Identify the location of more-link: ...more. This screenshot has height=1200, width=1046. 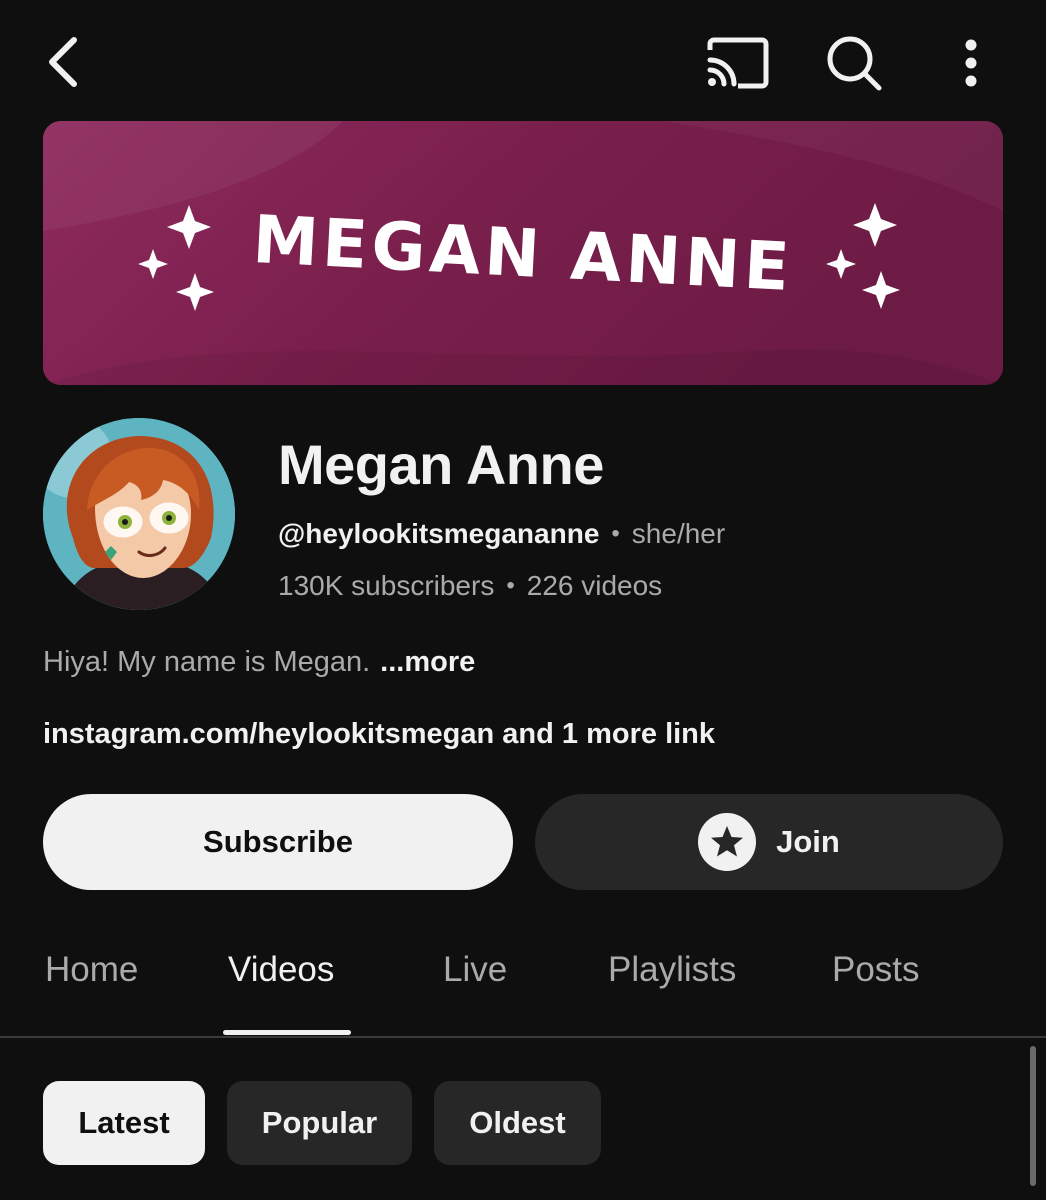
(427, 662).